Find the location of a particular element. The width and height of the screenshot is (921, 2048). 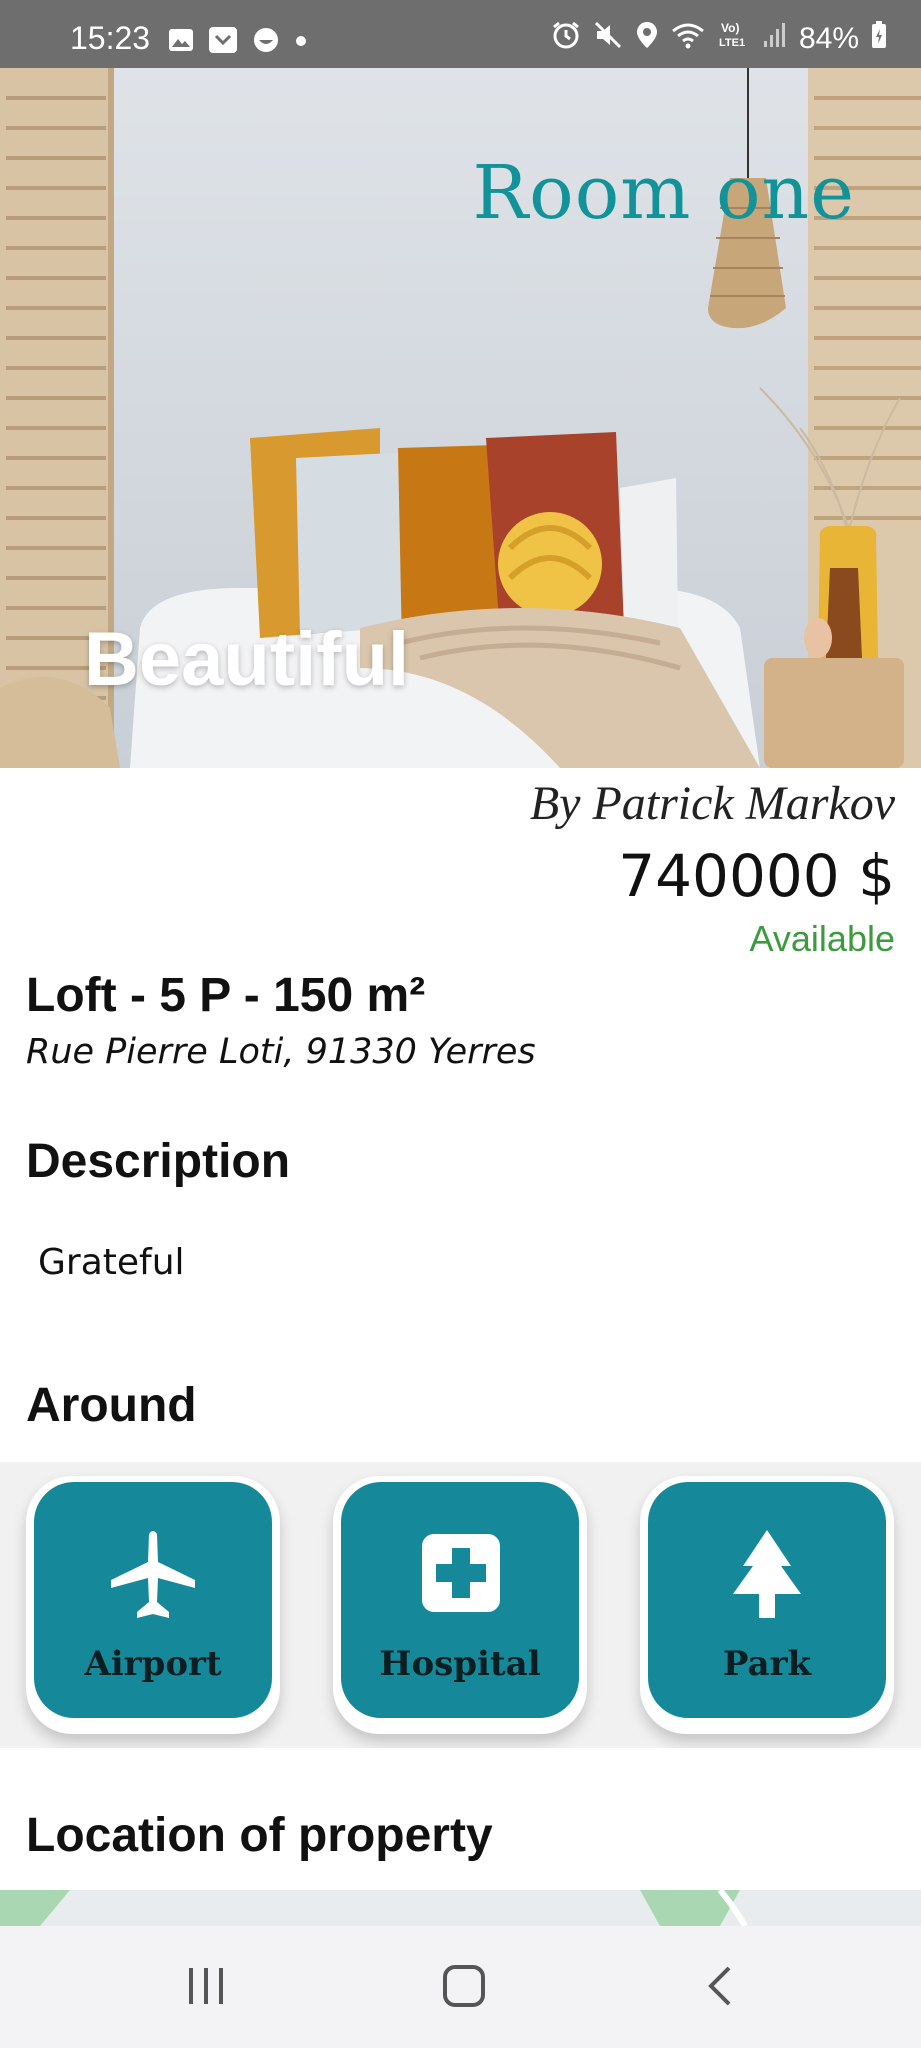

volte-icon: Vo) LTE1 is located at coordinates (734, 39).